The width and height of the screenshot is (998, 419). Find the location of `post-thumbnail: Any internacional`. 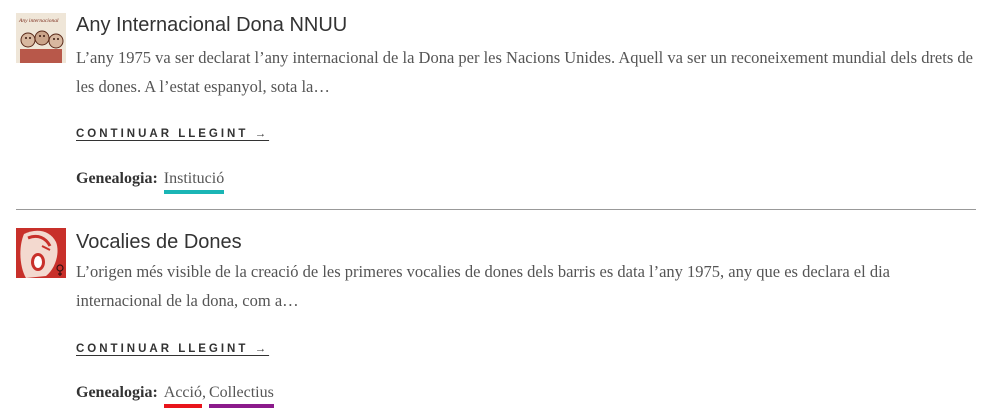

post-thumbnail: Any internacional is located at coordinates (41, 38).